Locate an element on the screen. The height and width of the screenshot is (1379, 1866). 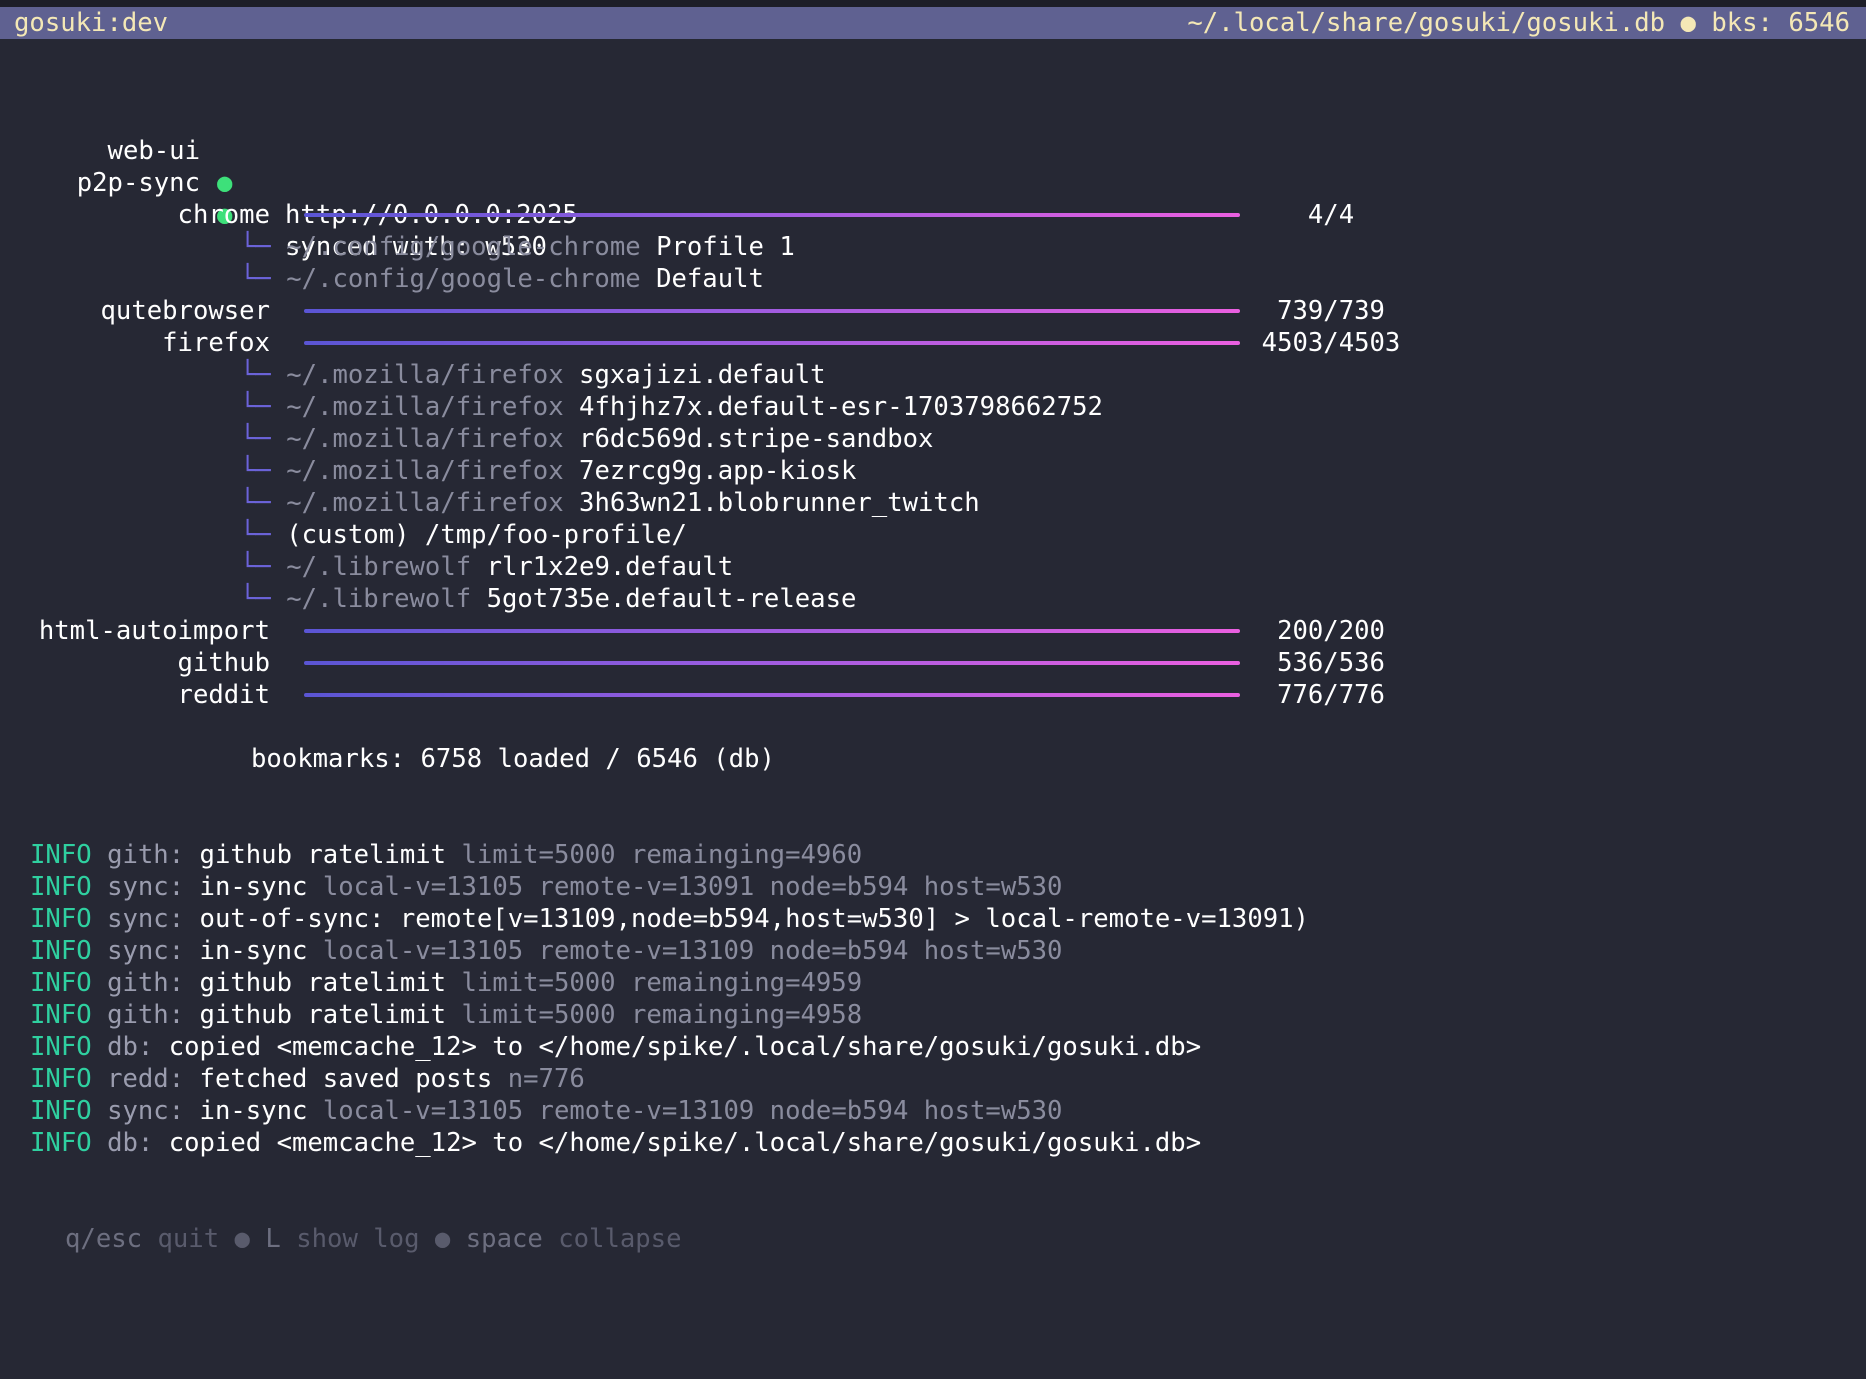
log-fields: limit=5000 remainging=4959 is located at coordinates (662, 983).